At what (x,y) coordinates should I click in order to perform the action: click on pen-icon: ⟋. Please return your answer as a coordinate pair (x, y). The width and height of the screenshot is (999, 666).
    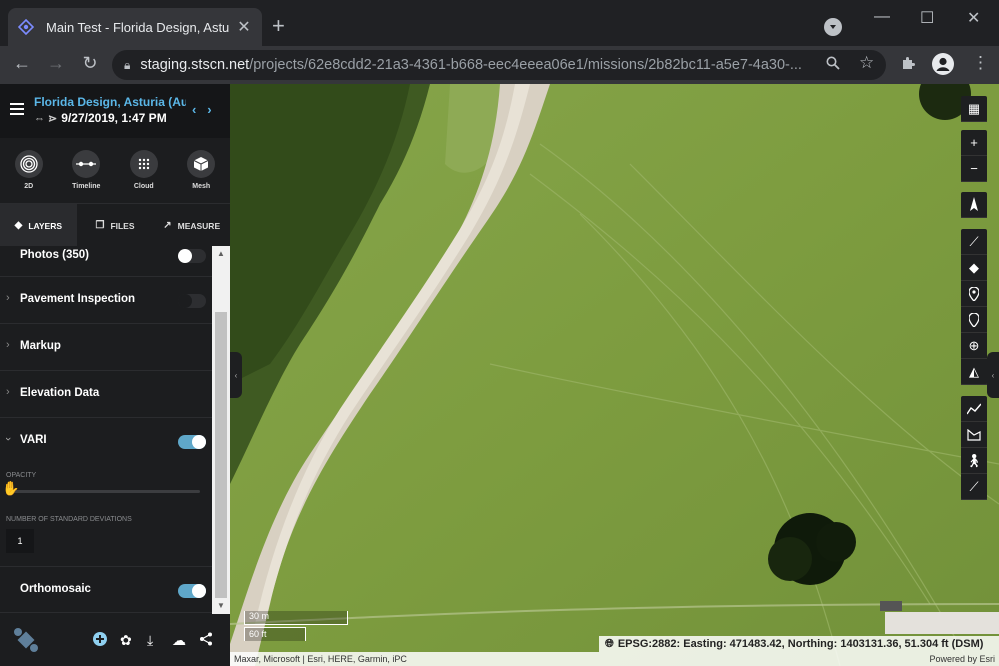
    Looking at the image, I should click on (974, 487).